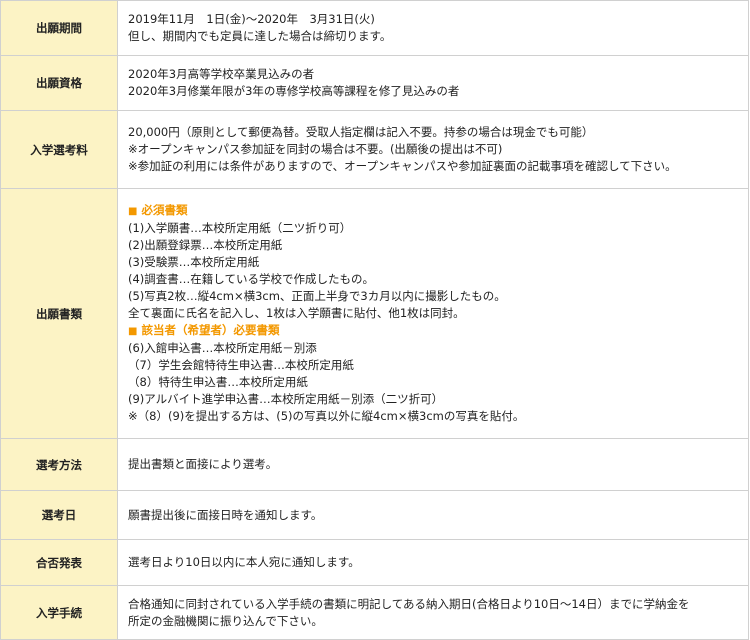  Describe the element at coordinates (433, 464) in the screenshot. I see `row-value: 提出書類と面接により選考。` at that location.